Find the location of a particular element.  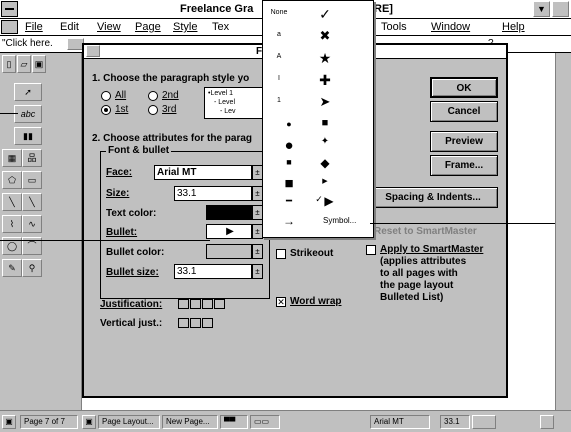

menu-window: Window is located at coordinates (450, 27).